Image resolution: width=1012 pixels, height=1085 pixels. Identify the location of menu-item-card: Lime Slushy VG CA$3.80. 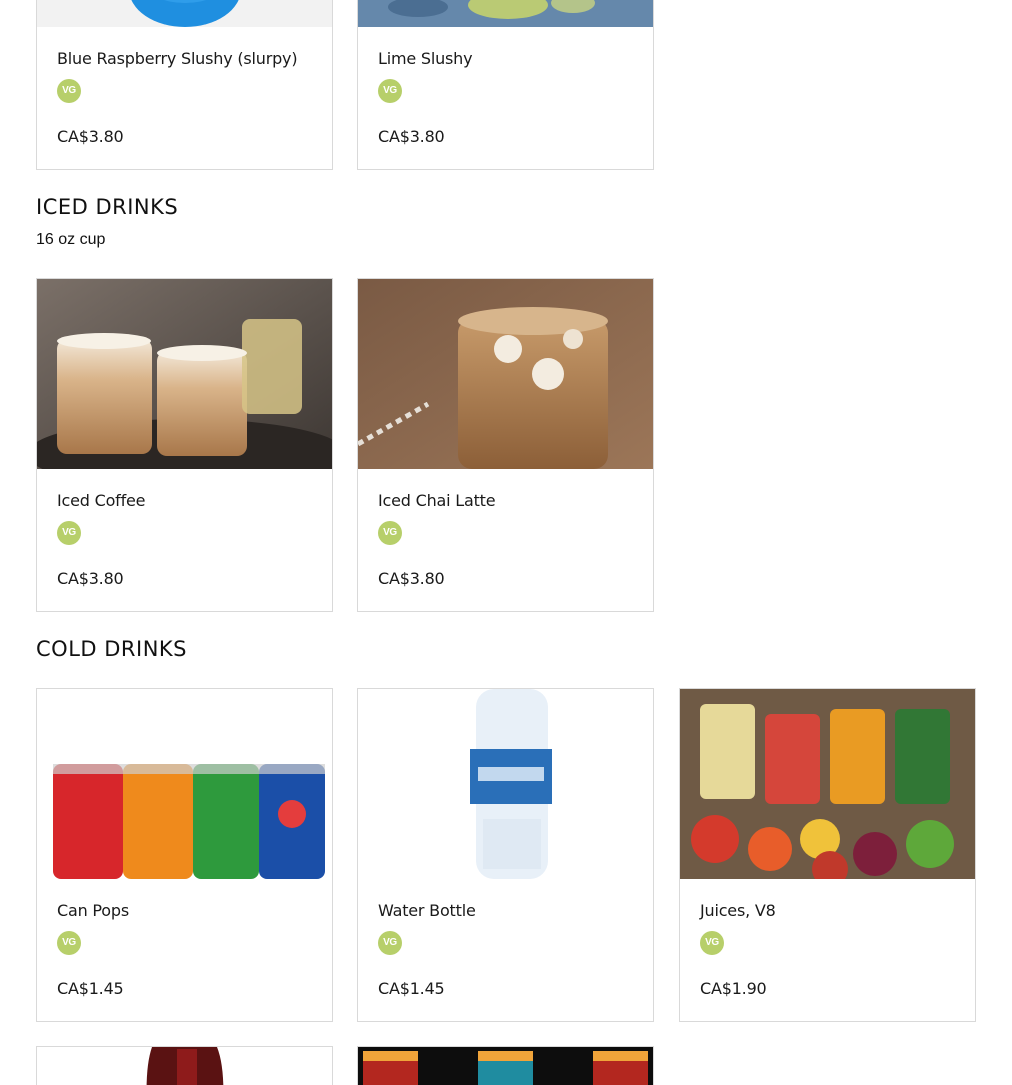
(505, 85).